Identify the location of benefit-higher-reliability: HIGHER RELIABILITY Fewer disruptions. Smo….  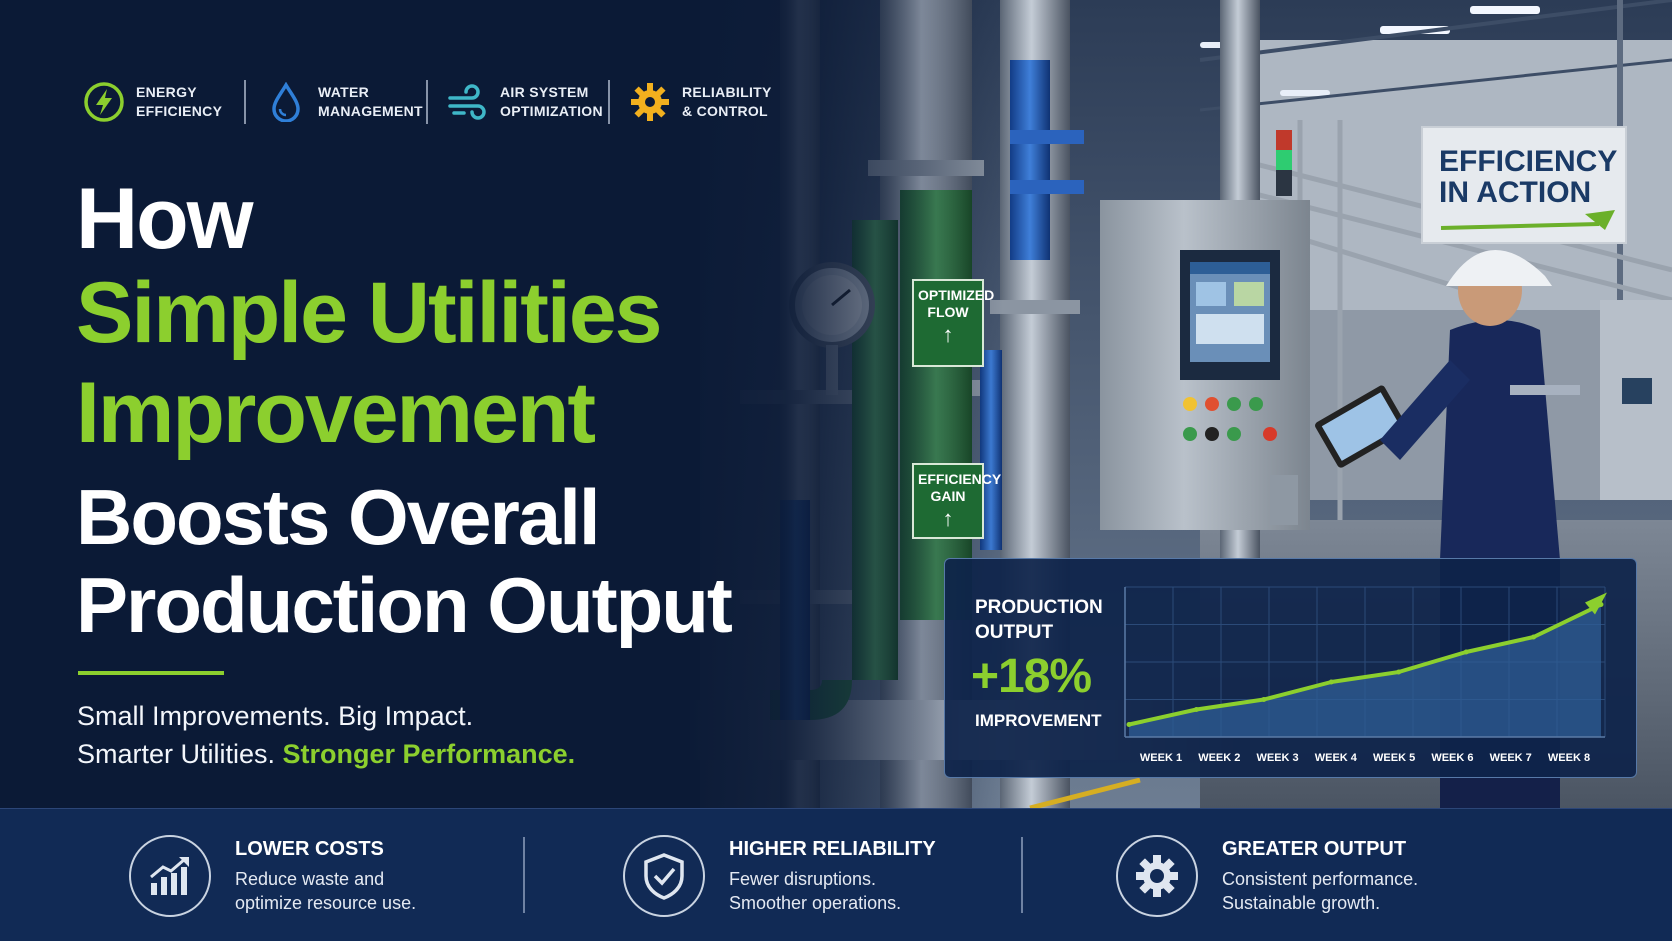
(779, 876).